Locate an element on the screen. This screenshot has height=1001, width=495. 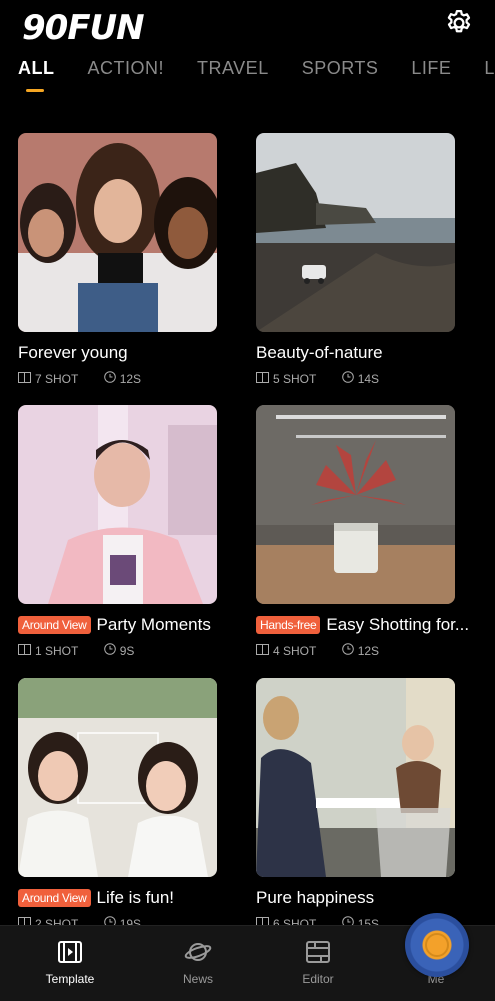
duration: 9S is located at coordinates (127, 650).